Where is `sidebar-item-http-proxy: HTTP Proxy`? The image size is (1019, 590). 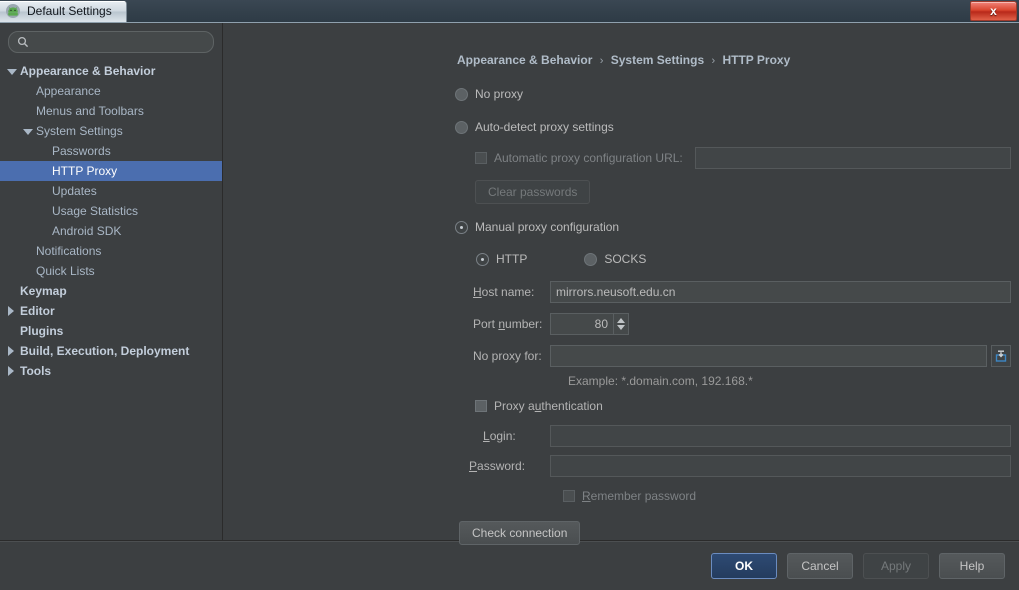 sidebar-item-http-proxy: HTTP Proxy is located at coordinates (111, 171).